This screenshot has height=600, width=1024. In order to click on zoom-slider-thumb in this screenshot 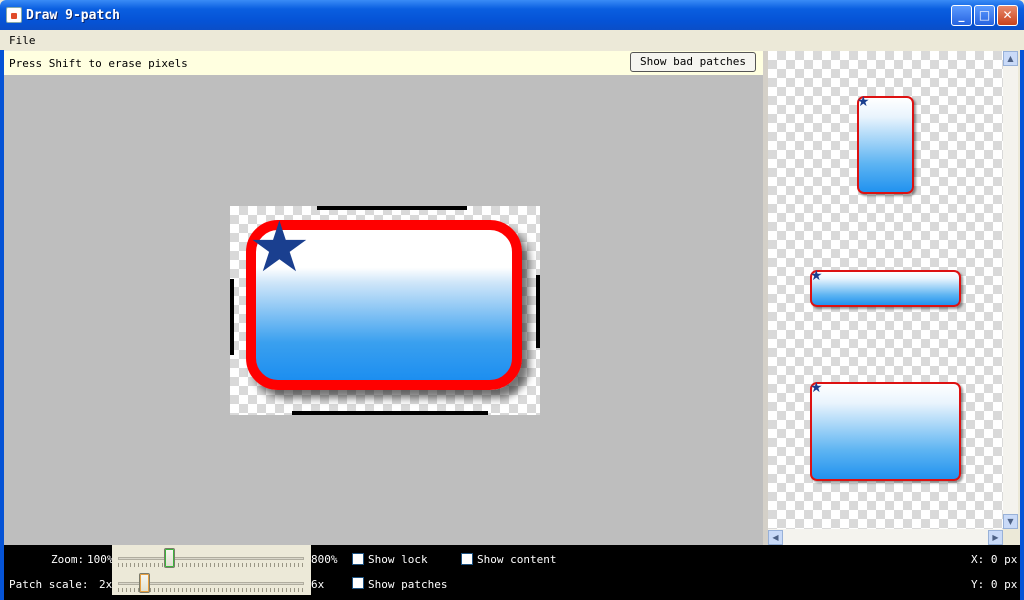, I will do `click(169, 558)`.